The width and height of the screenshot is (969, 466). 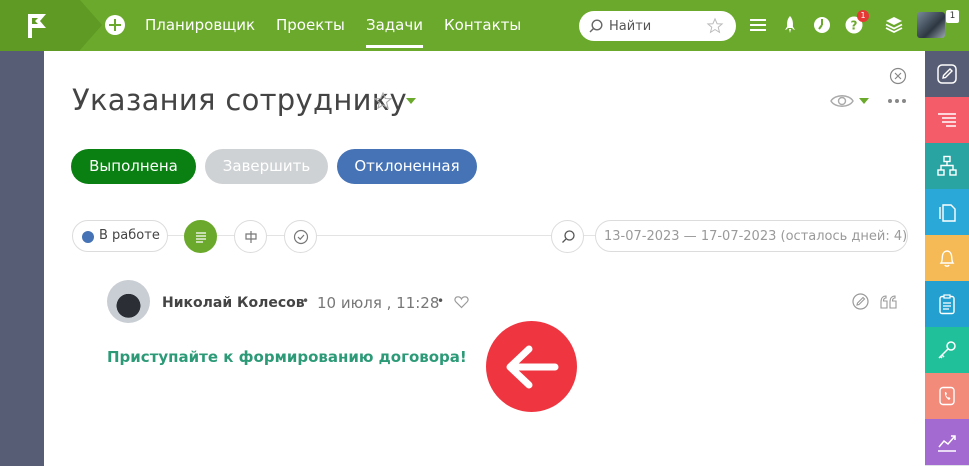 I want to click on comment-author: Николай Колесов, so click(x=233, y=303).